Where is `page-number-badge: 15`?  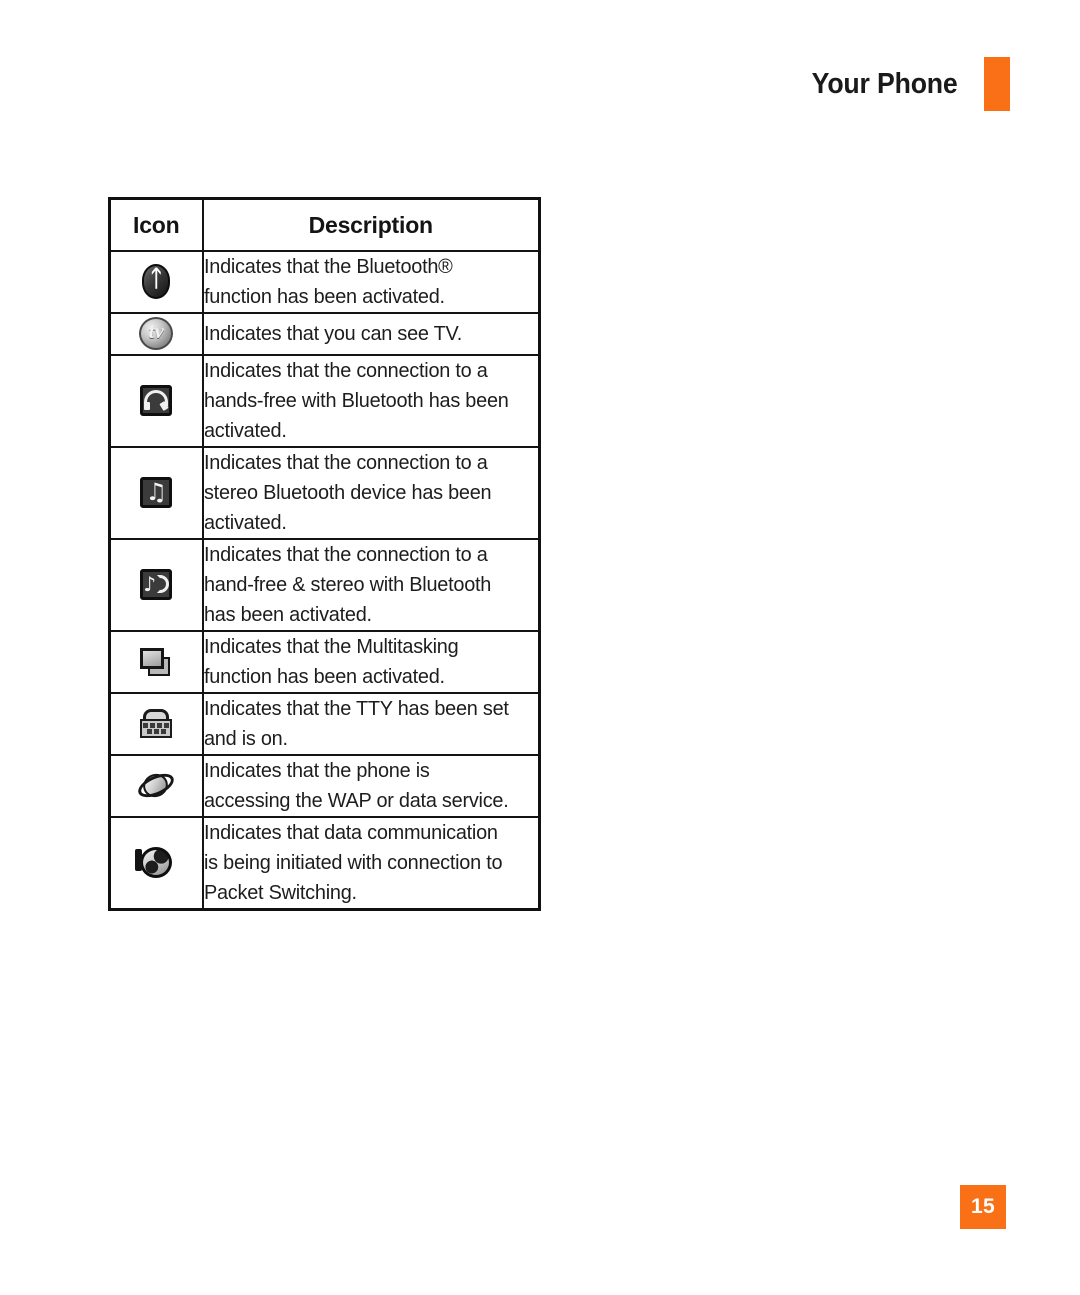
page-number-badge: 15 is located at coordinates (983, 1207).